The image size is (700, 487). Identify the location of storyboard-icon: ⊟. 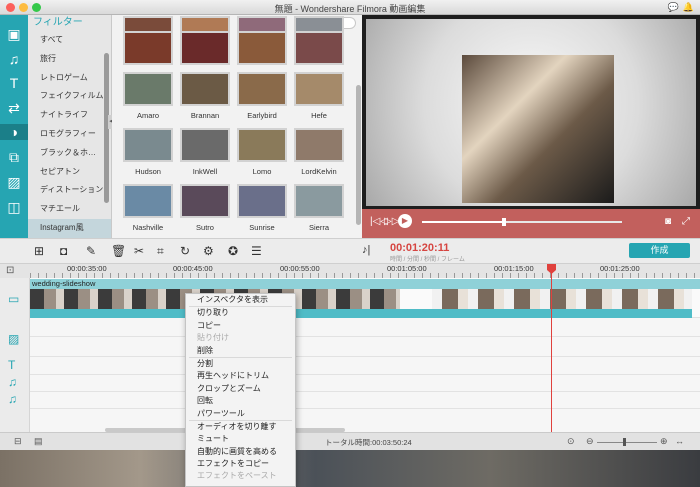
(18, 441).